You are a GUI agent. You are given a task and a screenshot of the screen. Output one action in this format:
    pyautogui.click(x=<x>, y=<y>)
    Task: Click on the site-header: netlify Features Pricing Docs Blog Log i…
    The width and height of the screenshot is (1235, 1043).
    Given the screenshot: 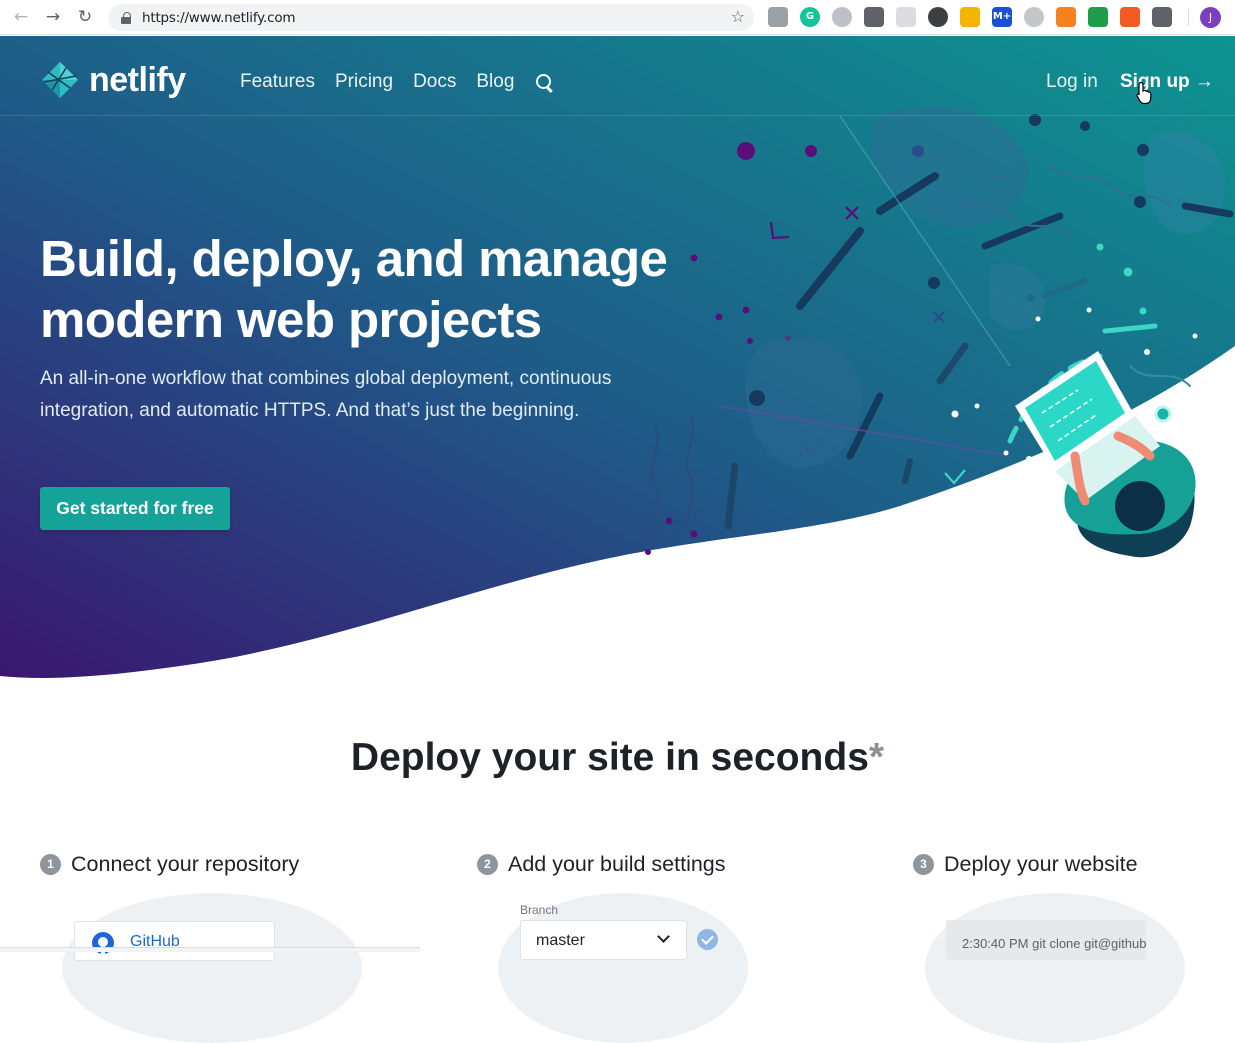 What is the action you would take?
    pyautogui.click(x=617, y=76)
    